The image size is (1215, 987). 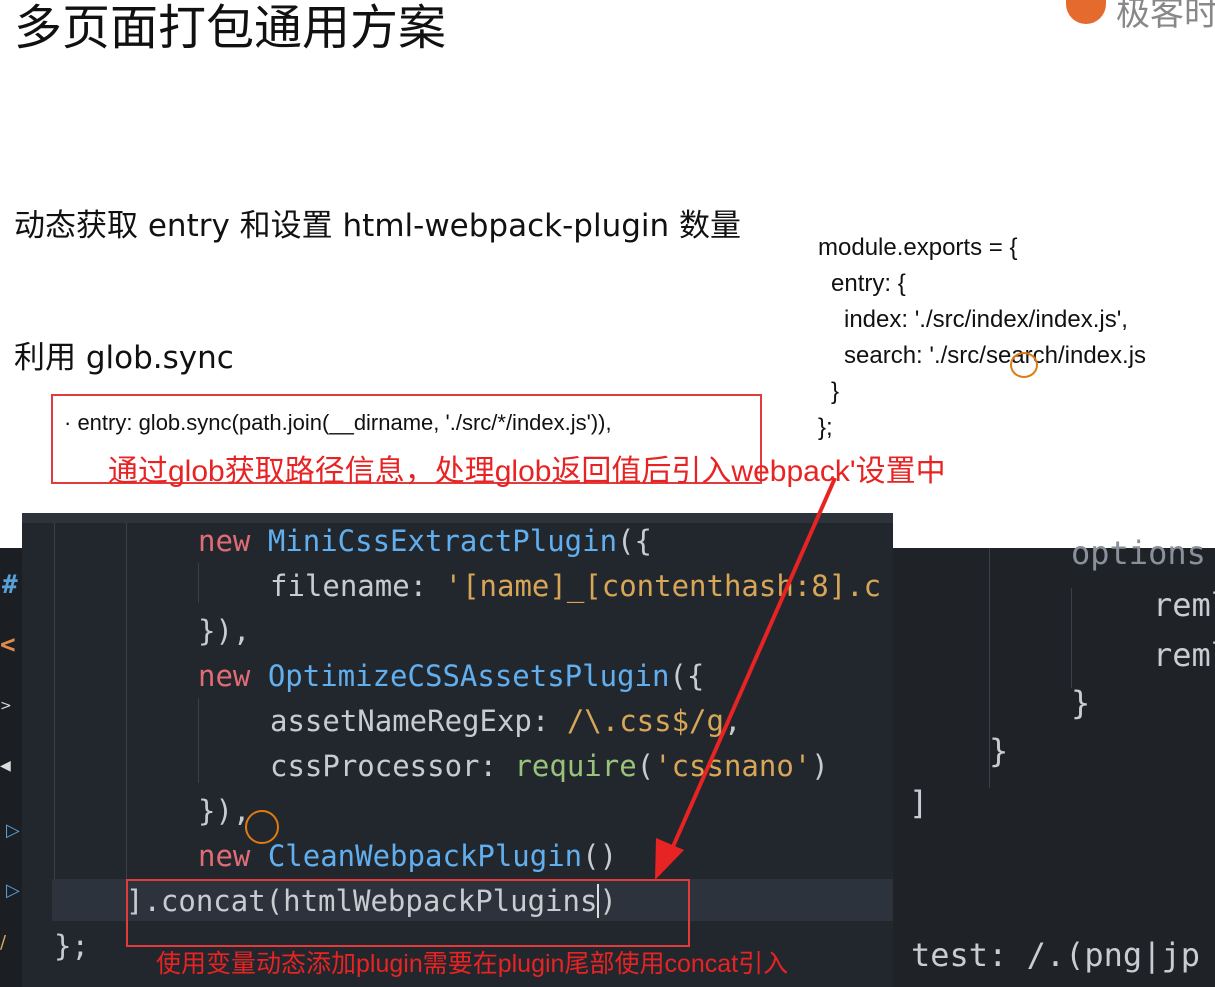 I want to click on arrow-shaft, so click(x=751, y=668).